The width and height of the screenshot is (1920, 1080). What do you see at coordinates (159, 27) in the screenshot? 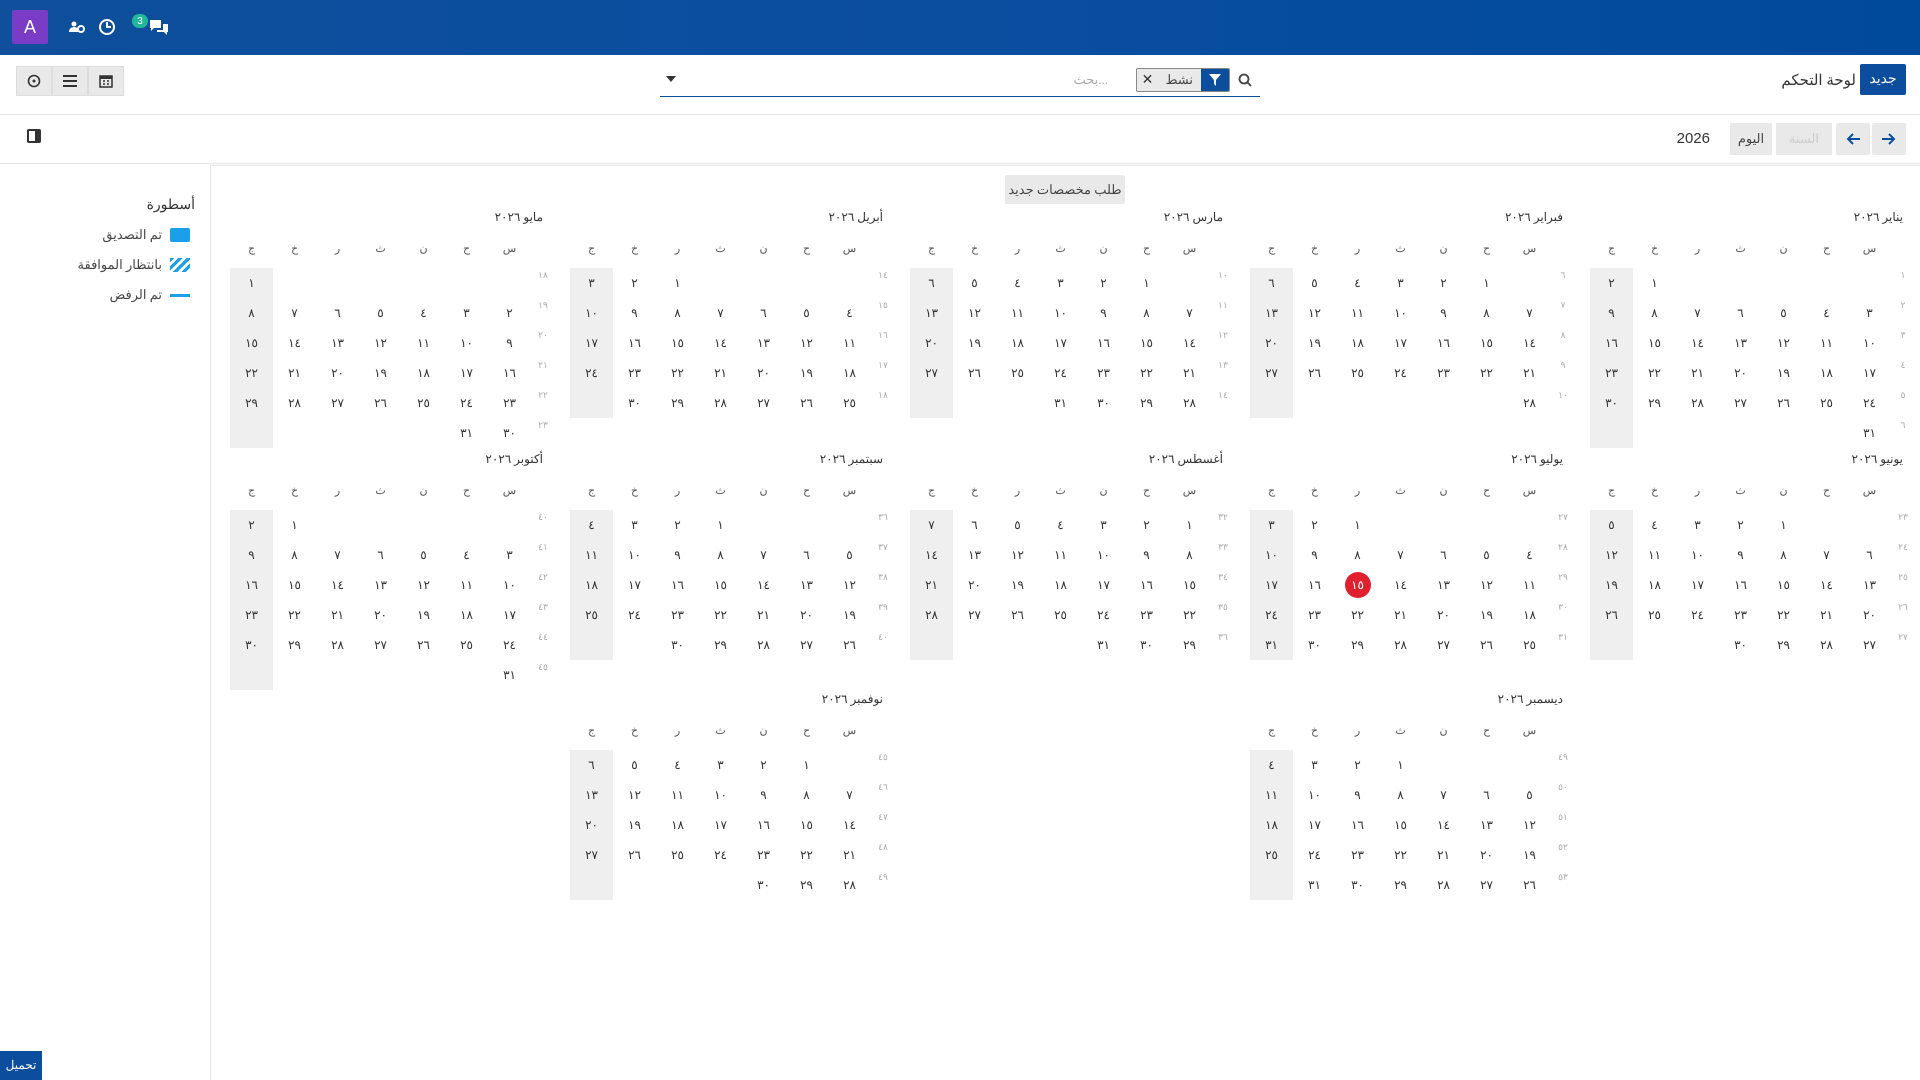
I see `chat-icon` at bounding box center [159, 27].